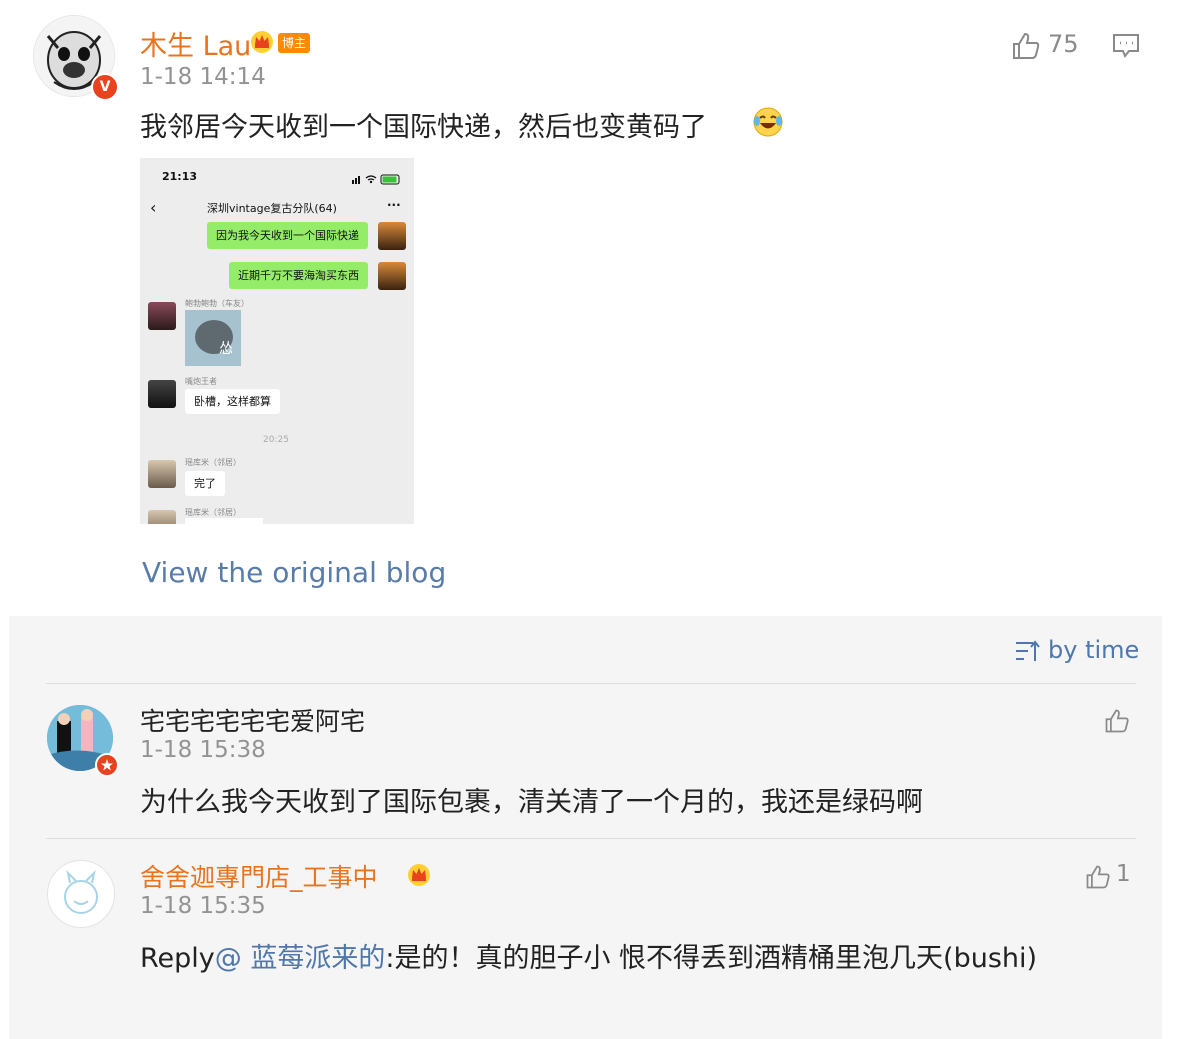  What do you see at coordinates (226, 349) in the screenshot?
I see `sticker-char: 怂` at bounding box center [226, 349].